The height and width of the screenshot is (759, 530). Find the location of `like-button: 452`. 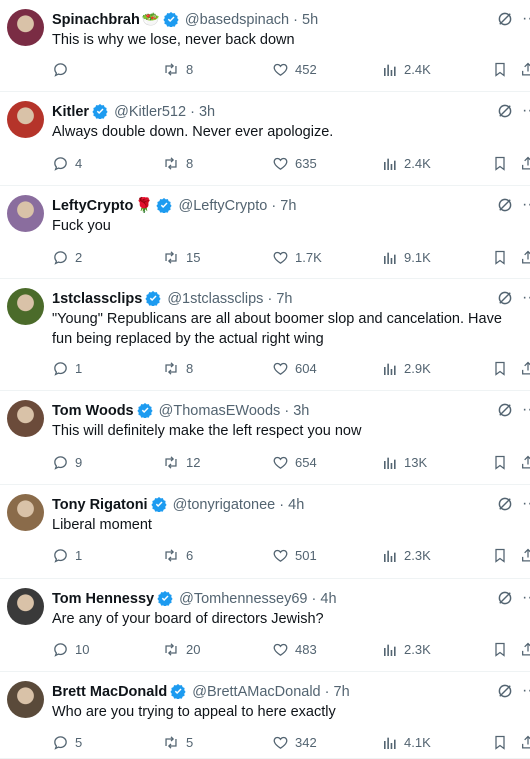

like-button: 452 is located at coordinates (294, 70).